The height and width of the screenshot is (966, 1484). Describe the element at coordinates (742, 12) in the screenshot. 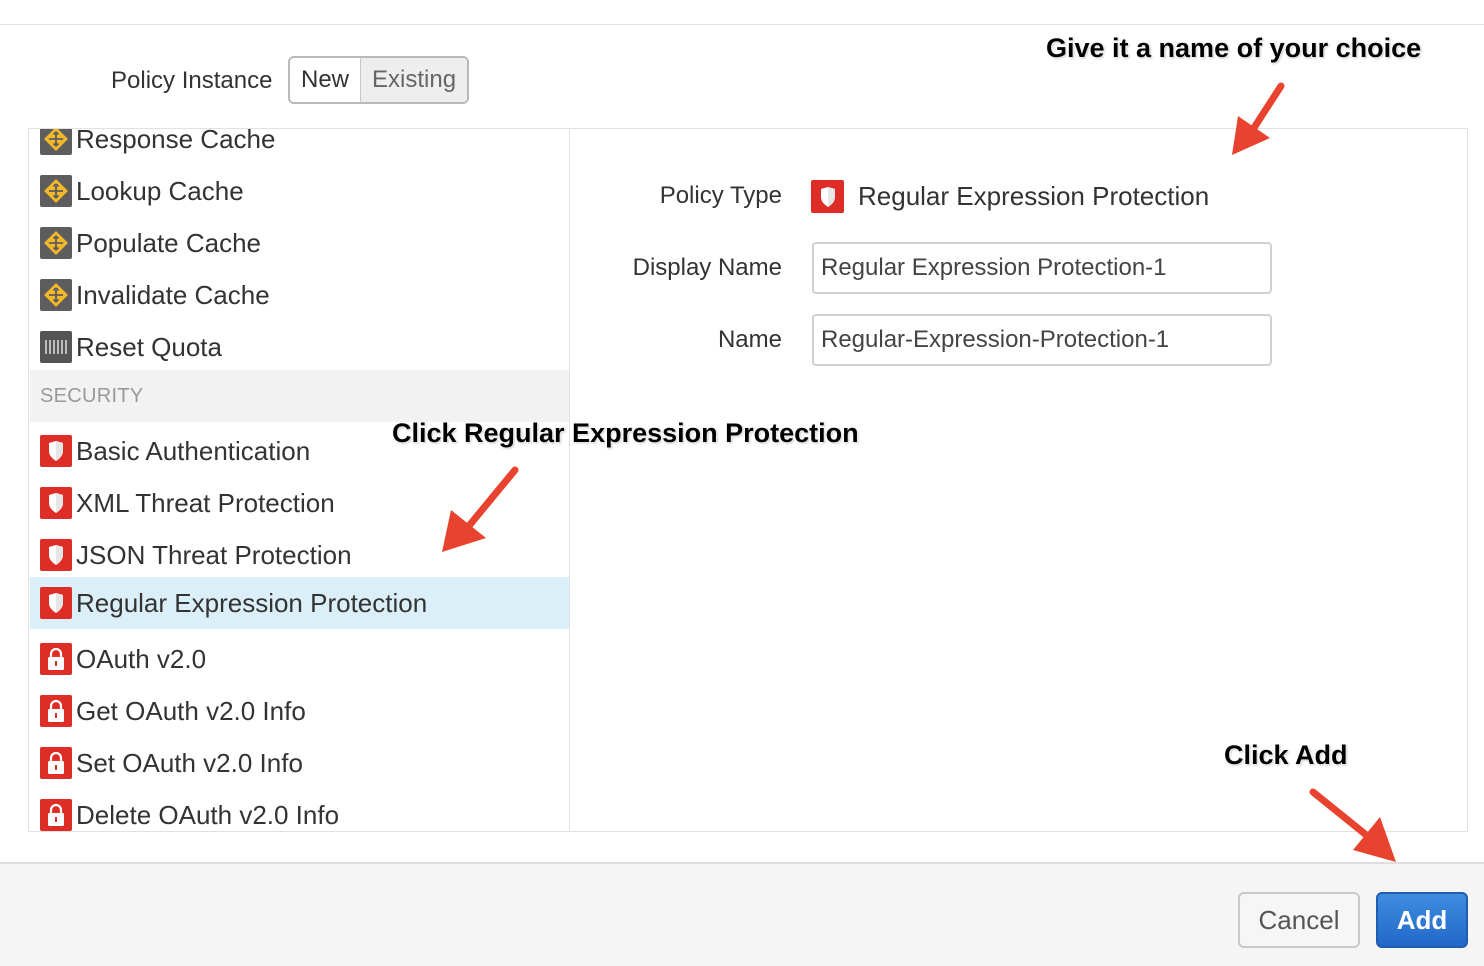

I see `dialog-top-bar` at that location.